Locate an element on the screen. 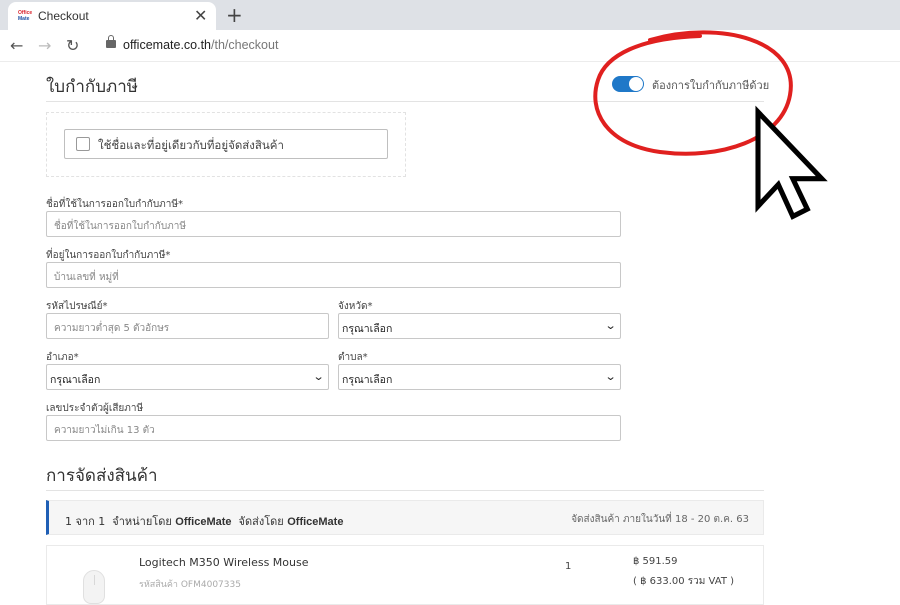  close-tab-icon: ✕ is located at coordinates (200, 15).